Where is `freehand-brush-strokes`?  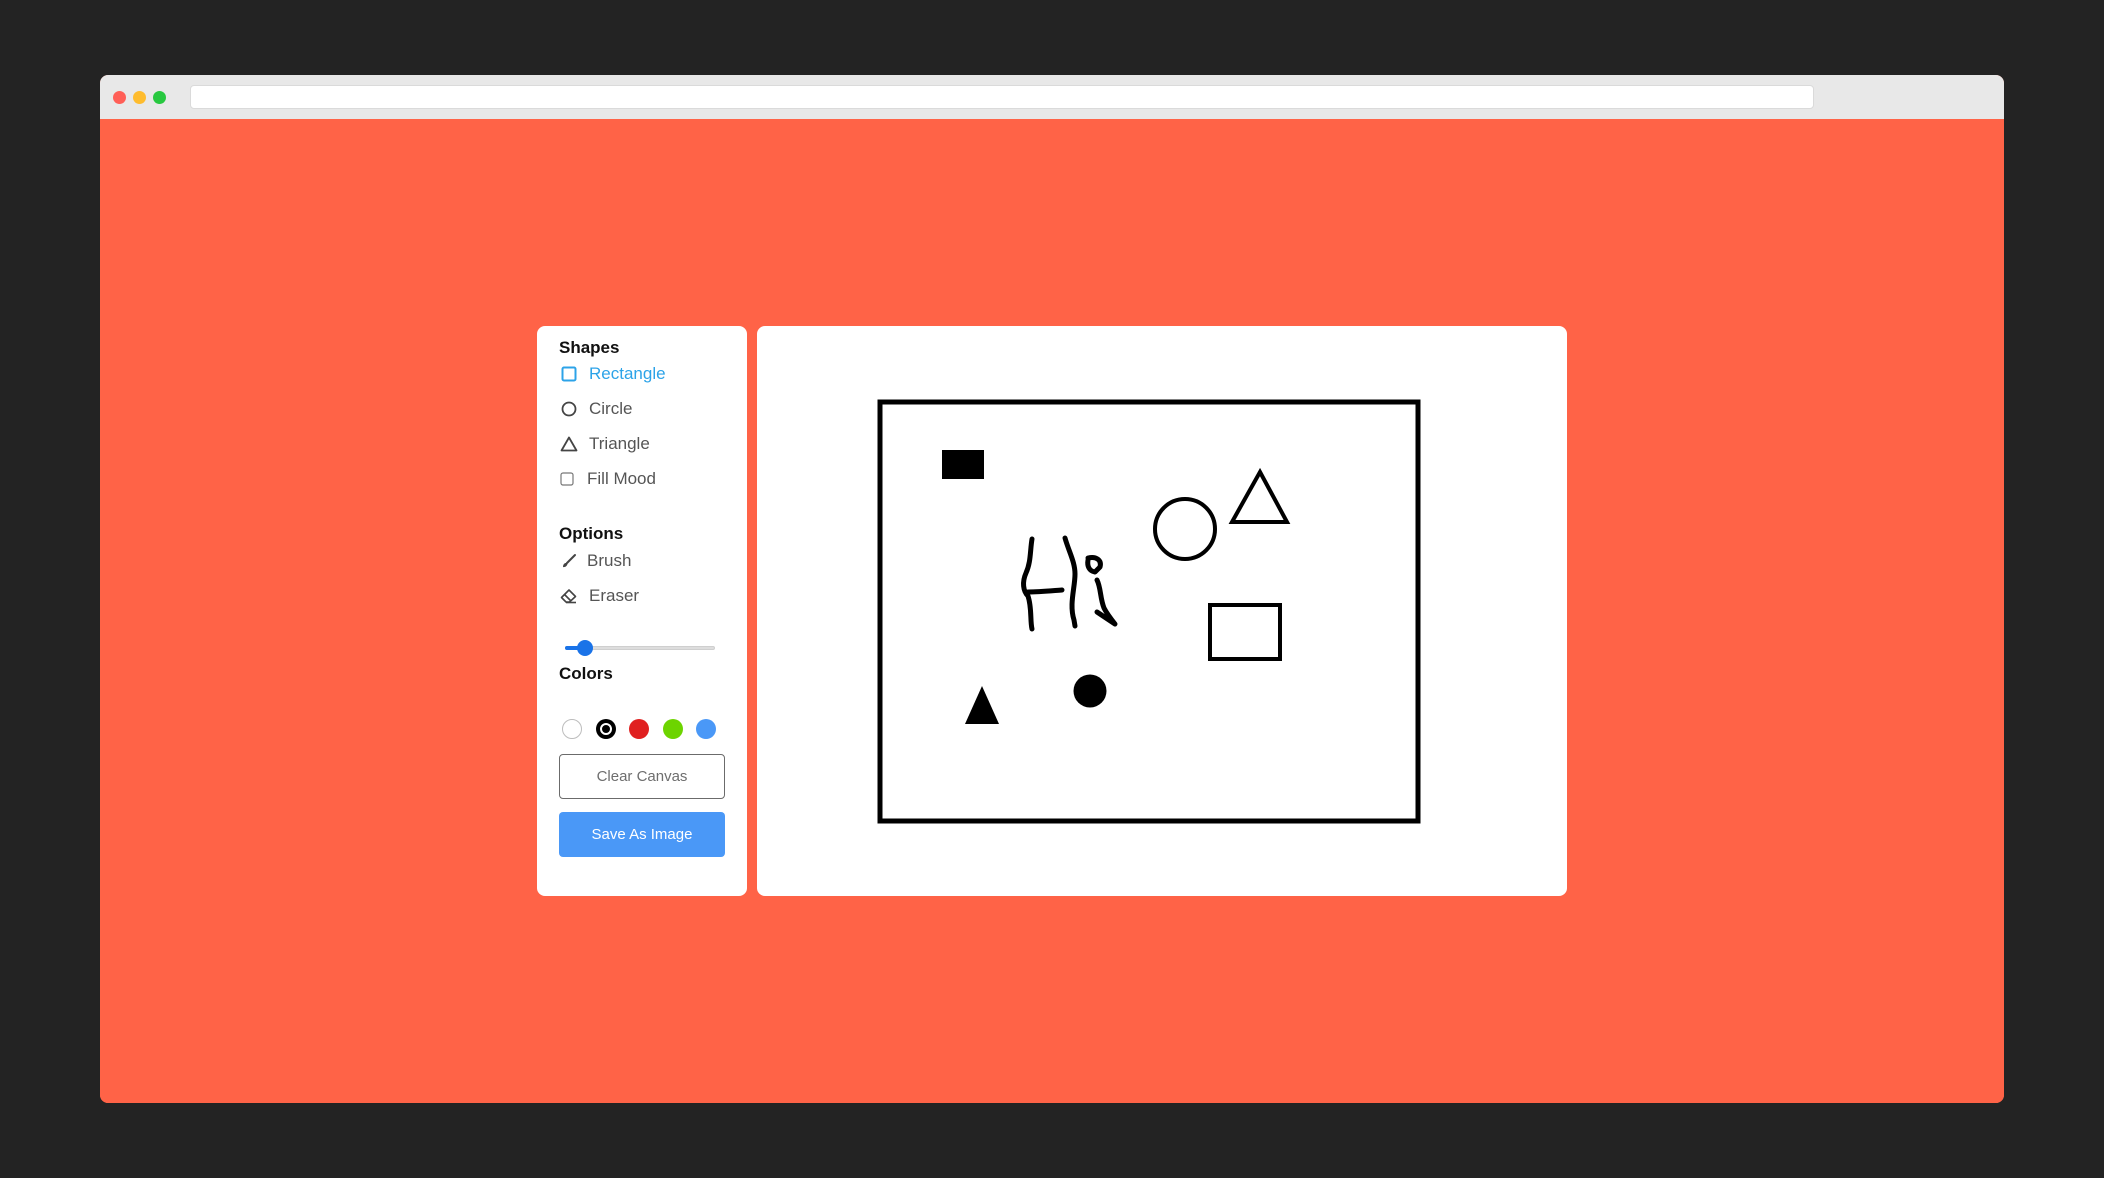
freehand-brush-strokes is located at coordinates (1069, 583).